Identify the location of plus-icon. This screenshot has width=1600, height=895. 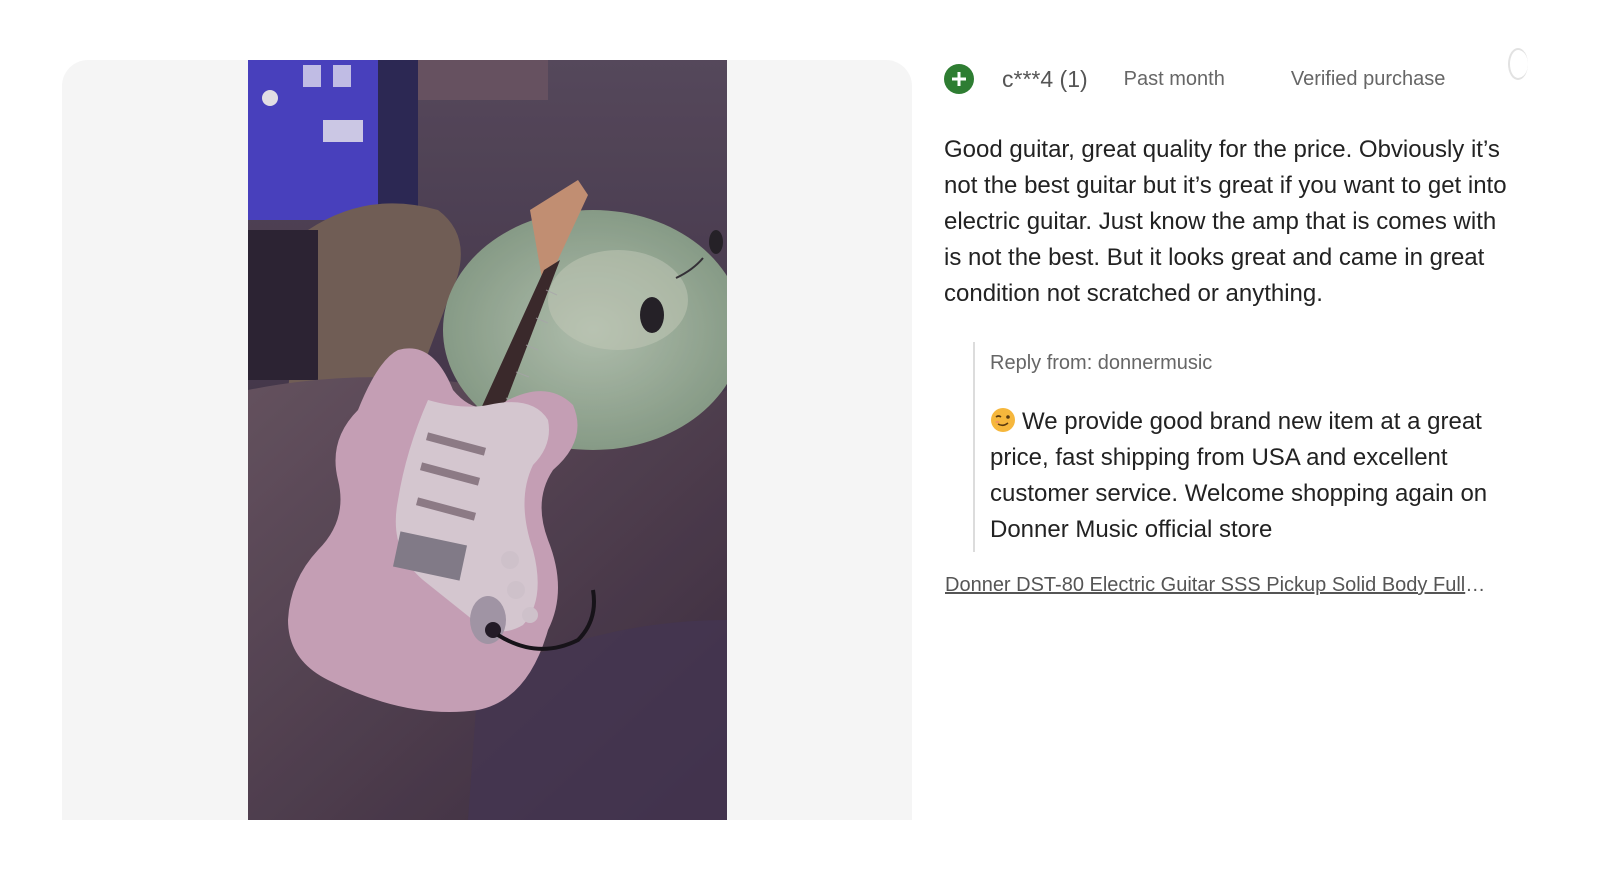
(959, 79).